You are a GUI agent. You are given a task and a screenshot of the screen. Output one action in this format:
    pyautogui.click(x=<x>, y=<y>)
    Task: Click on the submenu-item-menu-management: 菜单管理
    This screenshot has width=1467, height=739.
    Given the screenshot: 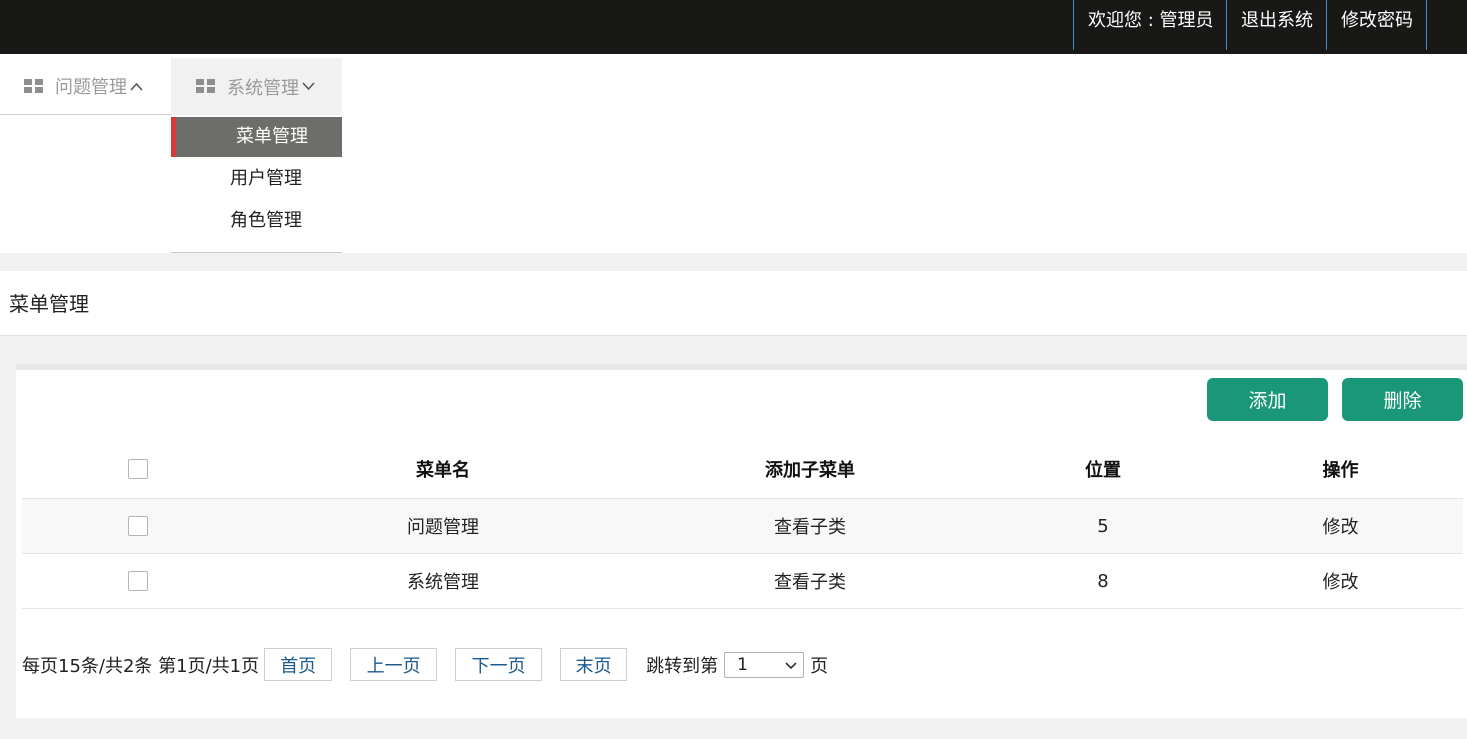 What is the action you would take?
    pyautogui.click(x=256, y=137)
    